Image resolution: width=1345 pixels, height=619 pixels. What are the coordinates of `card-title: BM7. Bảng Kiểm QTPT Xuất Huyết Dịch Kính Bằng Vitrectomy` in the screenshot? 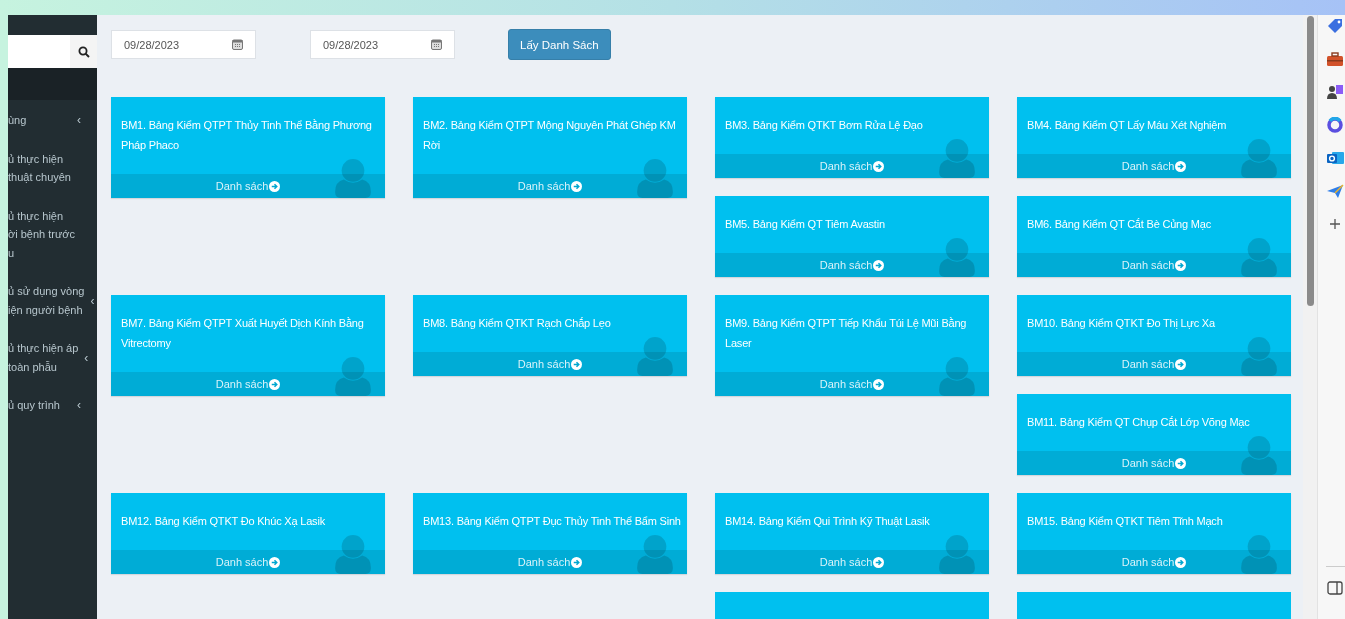 It's located at (243, 333).